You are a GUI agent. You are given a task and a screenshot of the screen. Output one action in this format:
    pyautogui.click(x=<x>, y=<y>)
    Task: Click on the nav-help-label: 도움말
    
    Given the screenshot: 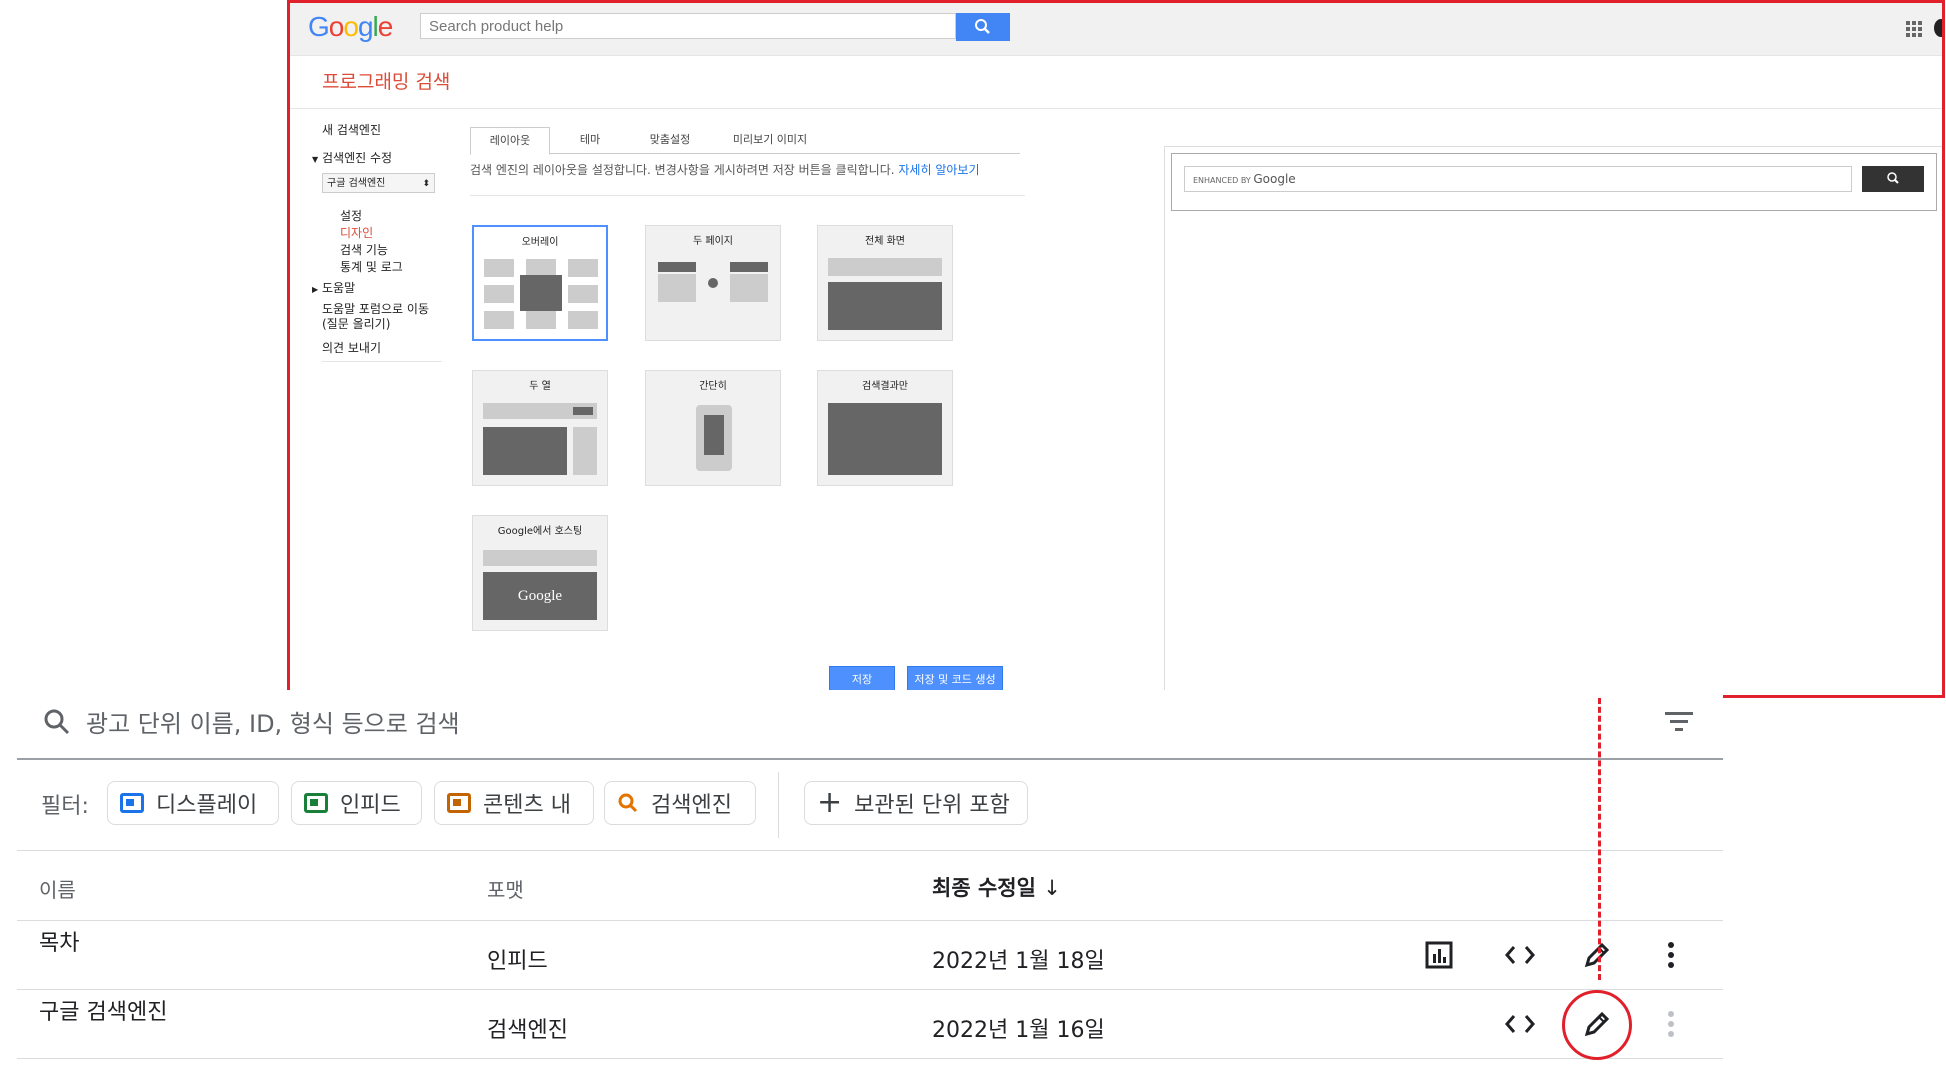 What is the action you would take?
    pyautogui.click(x=338, y=288)
    